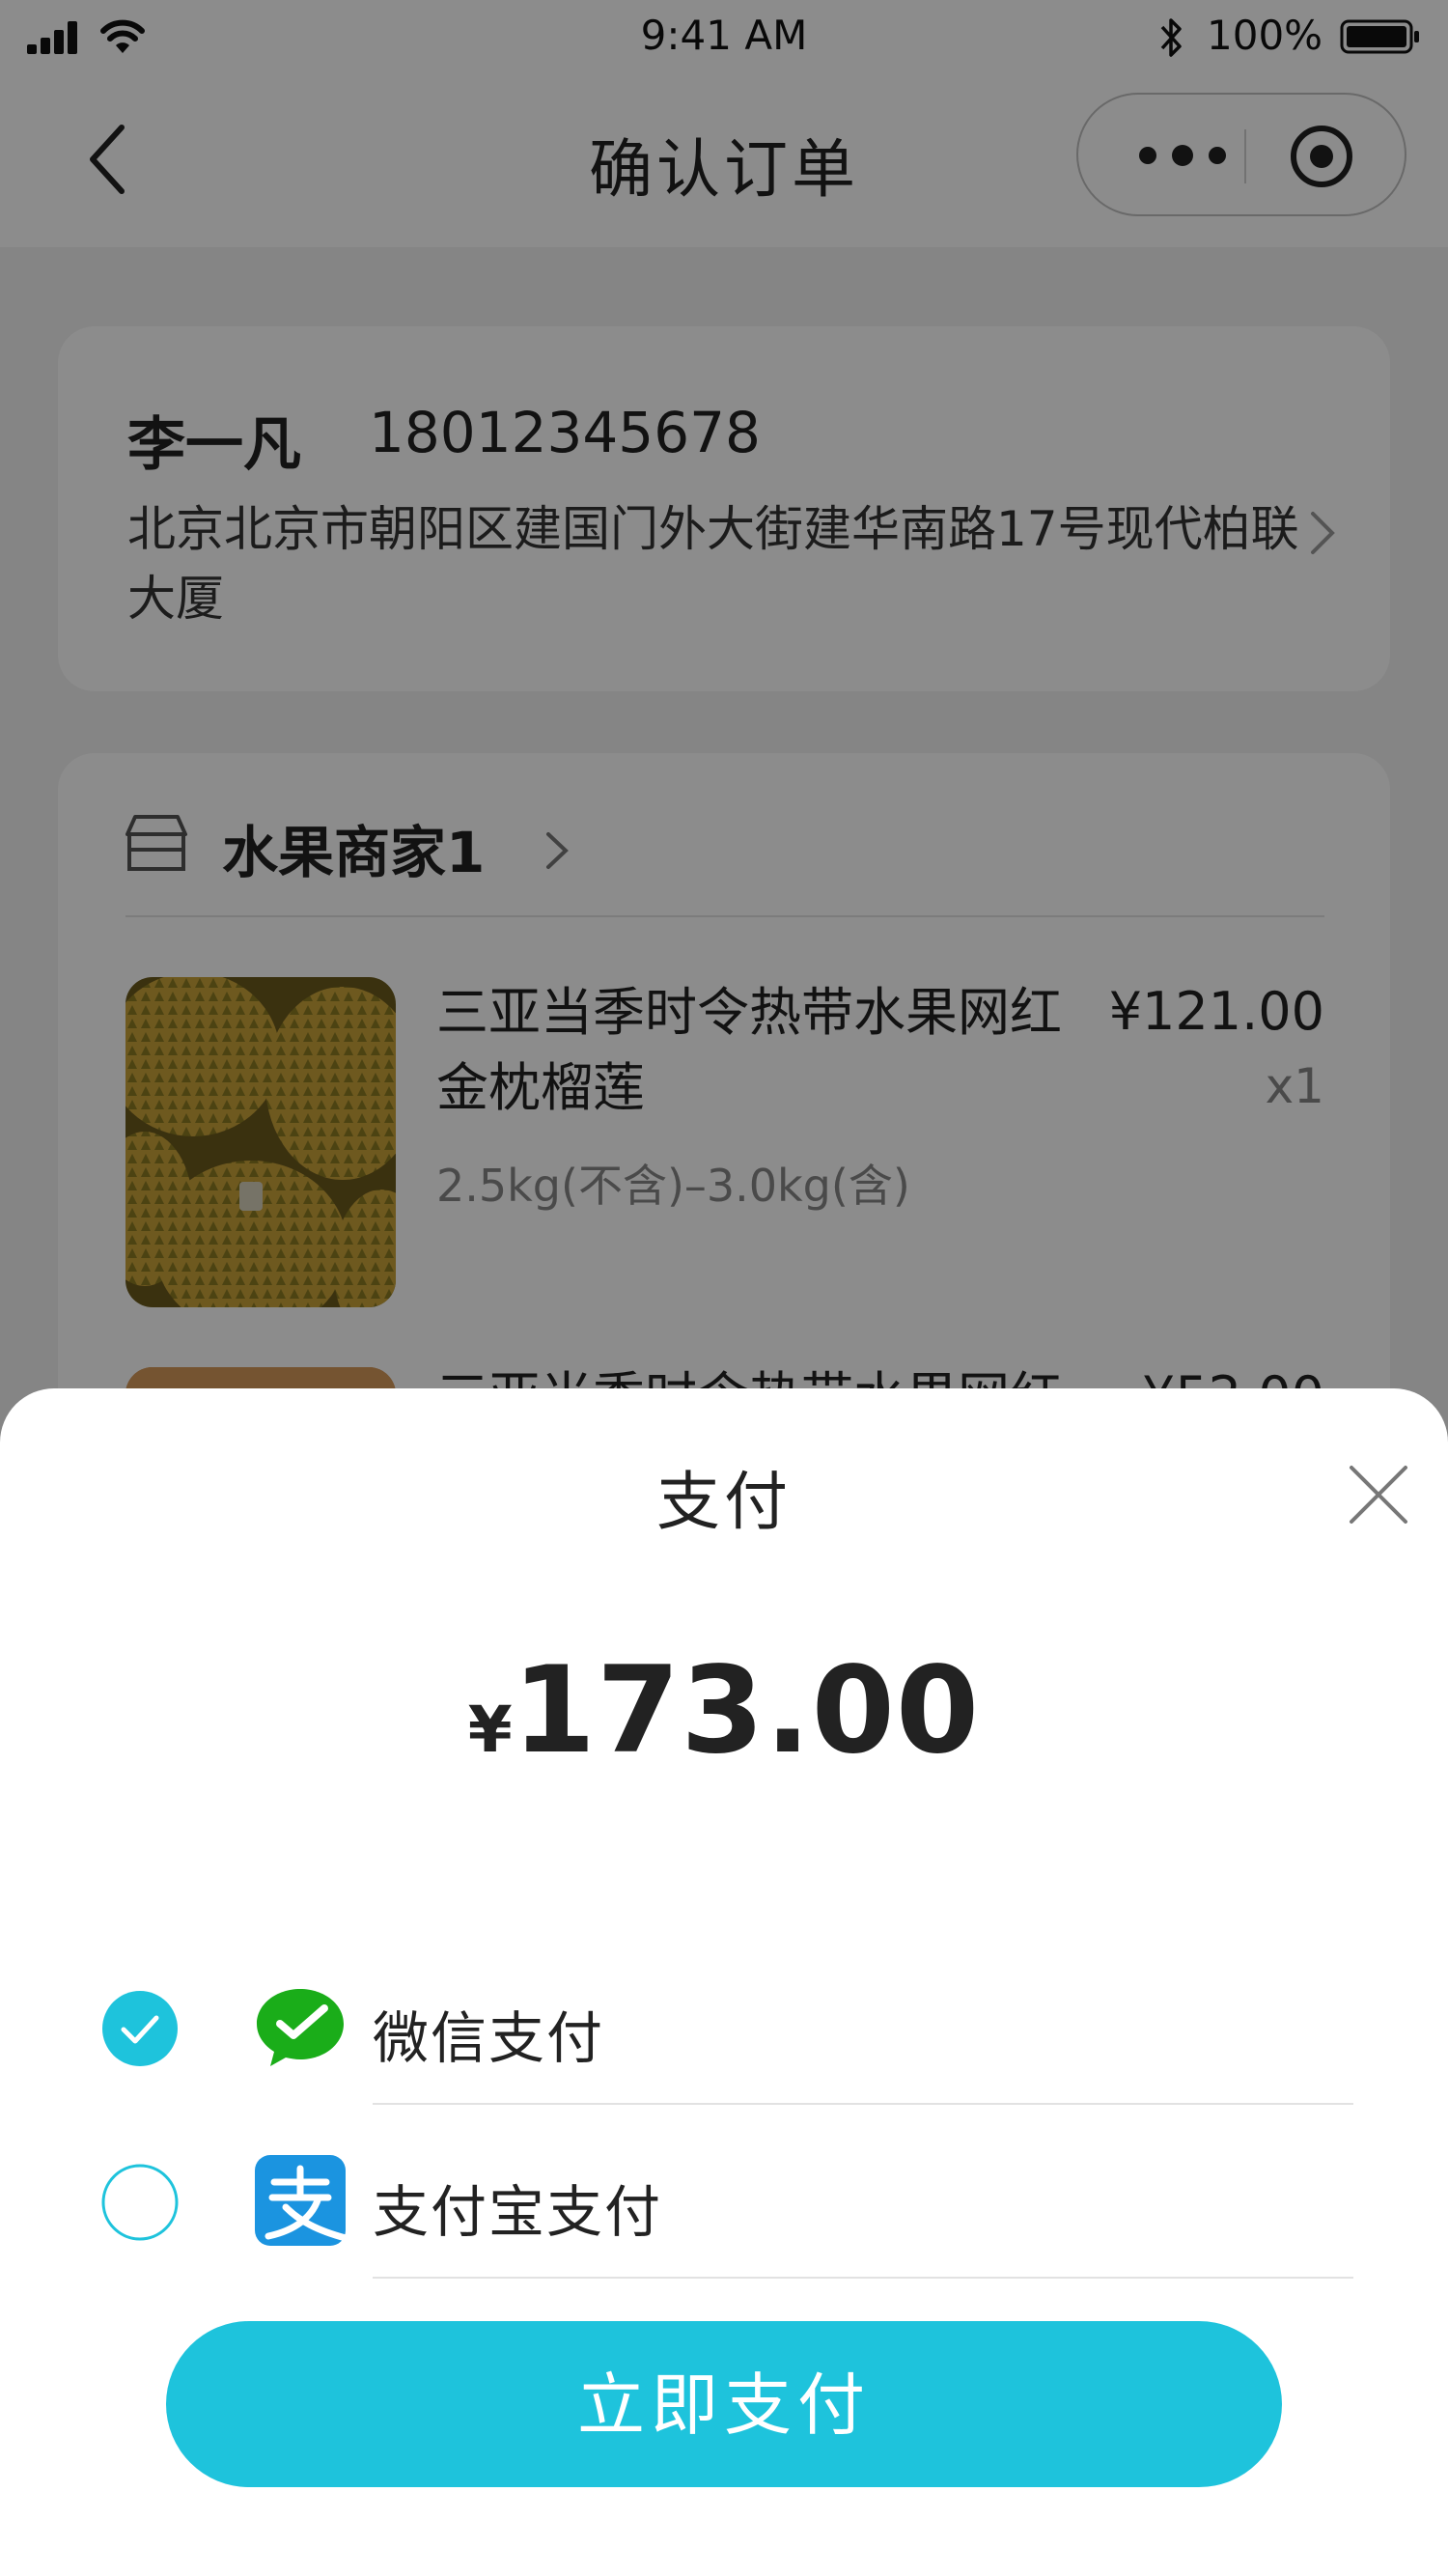 This screenshot has height=2576, width=1448. What do you see at coordinates (140, 2203) in the screenshot?
I see `radio-unchecked-icon` at bounding box center [140, 2203].